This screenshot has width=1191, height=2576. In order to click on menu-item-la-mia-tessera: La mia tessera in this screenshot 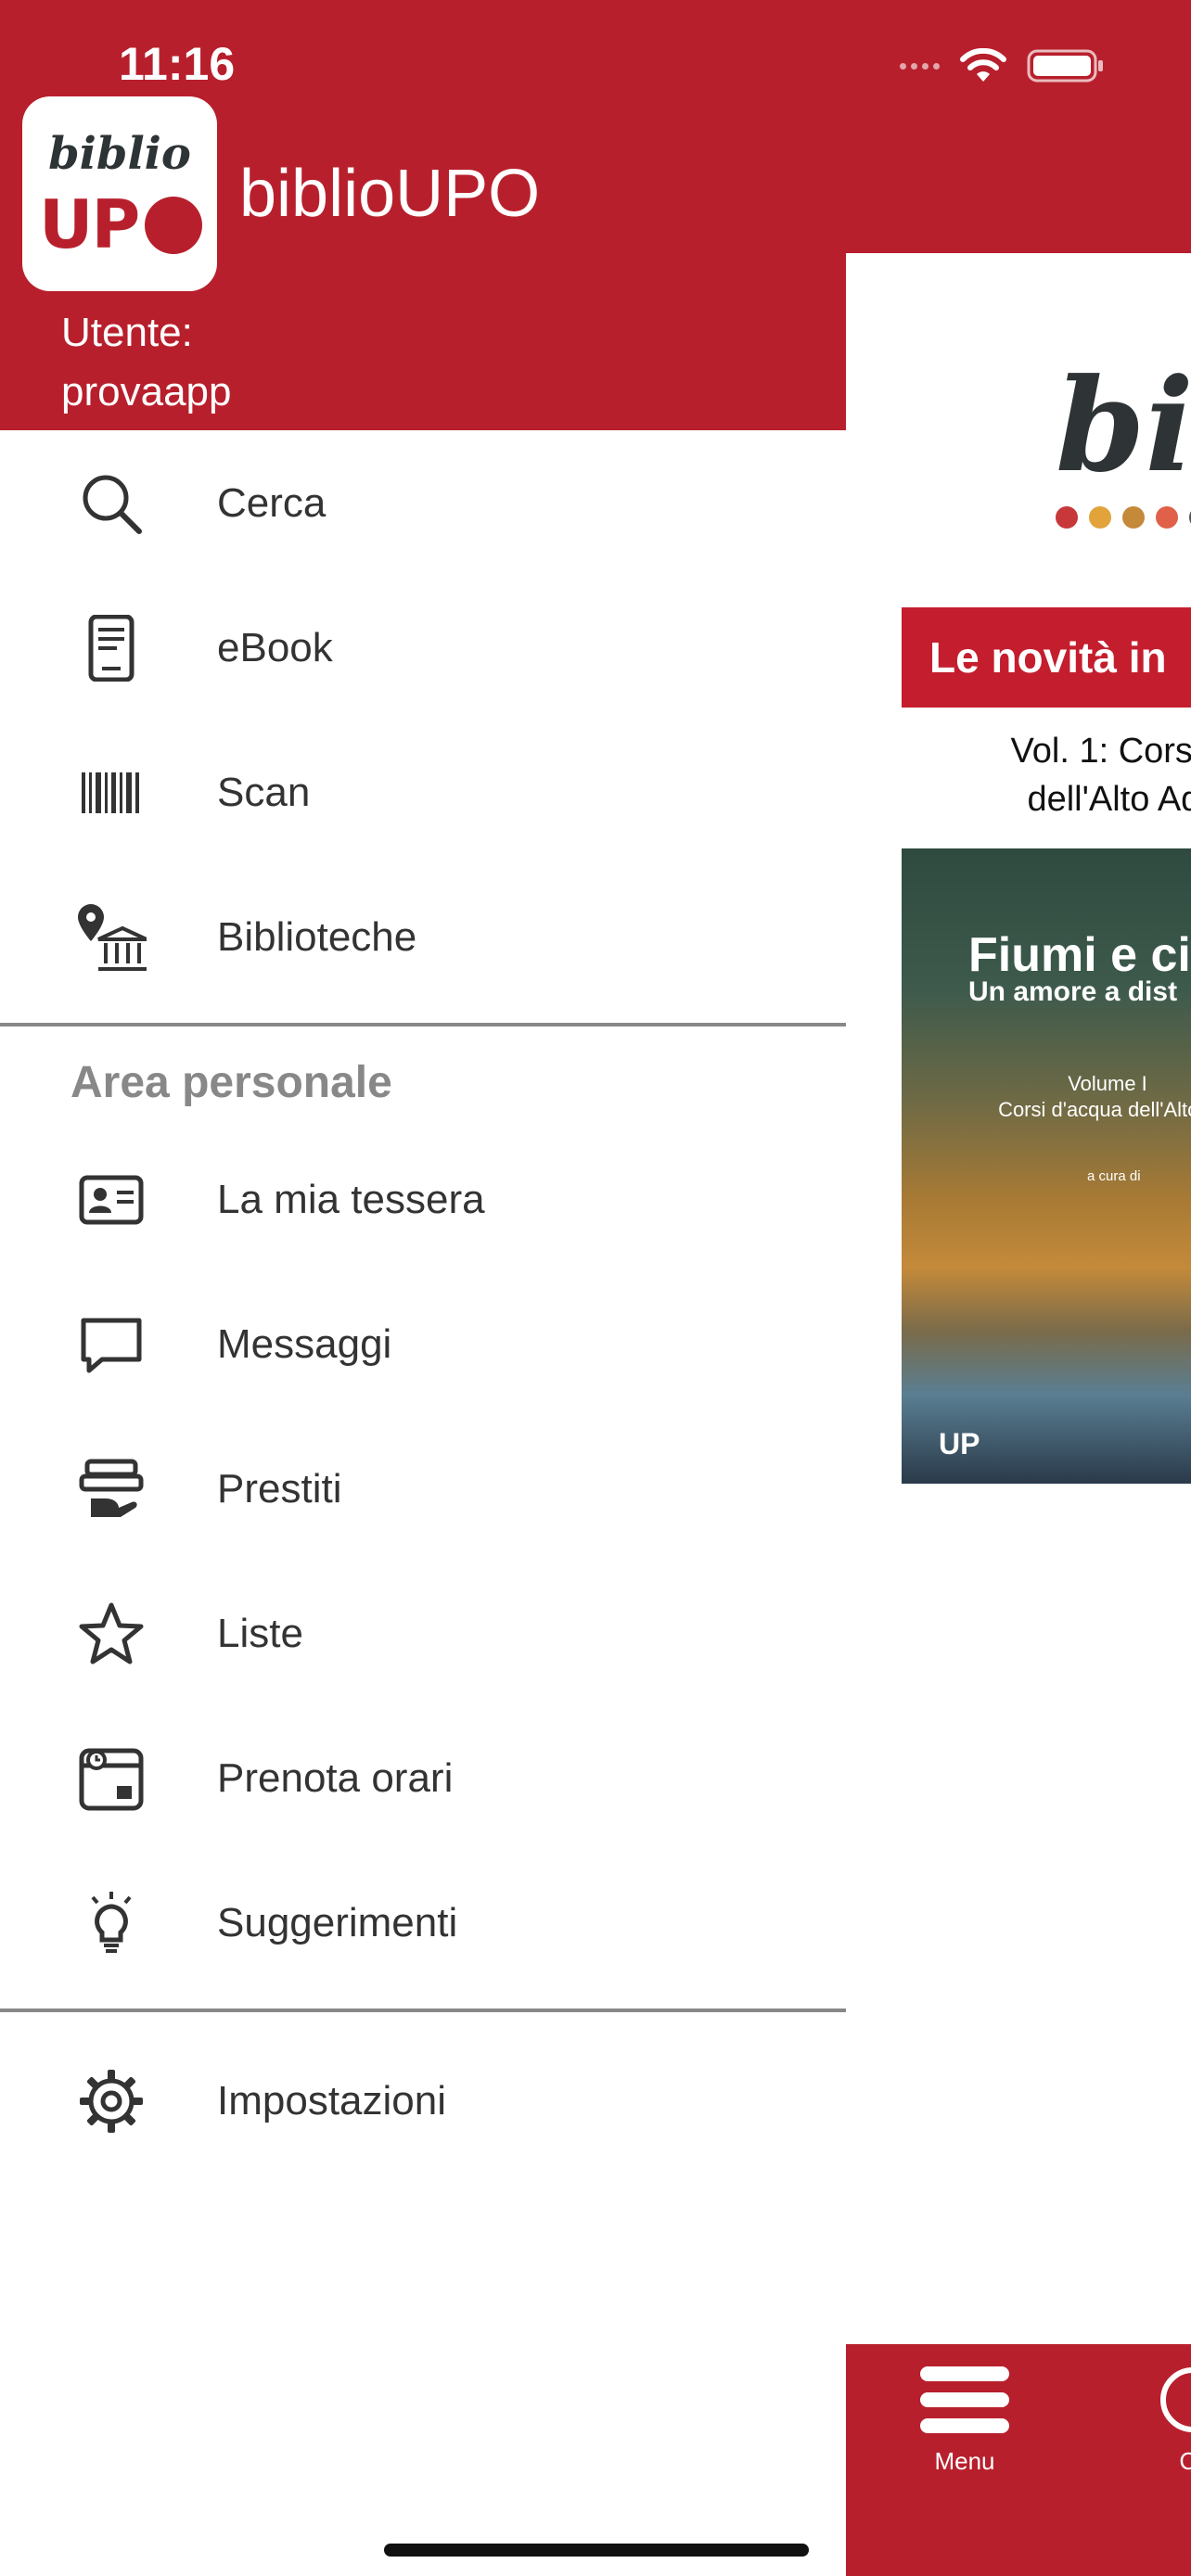, I will do `click(423, 1200)`.